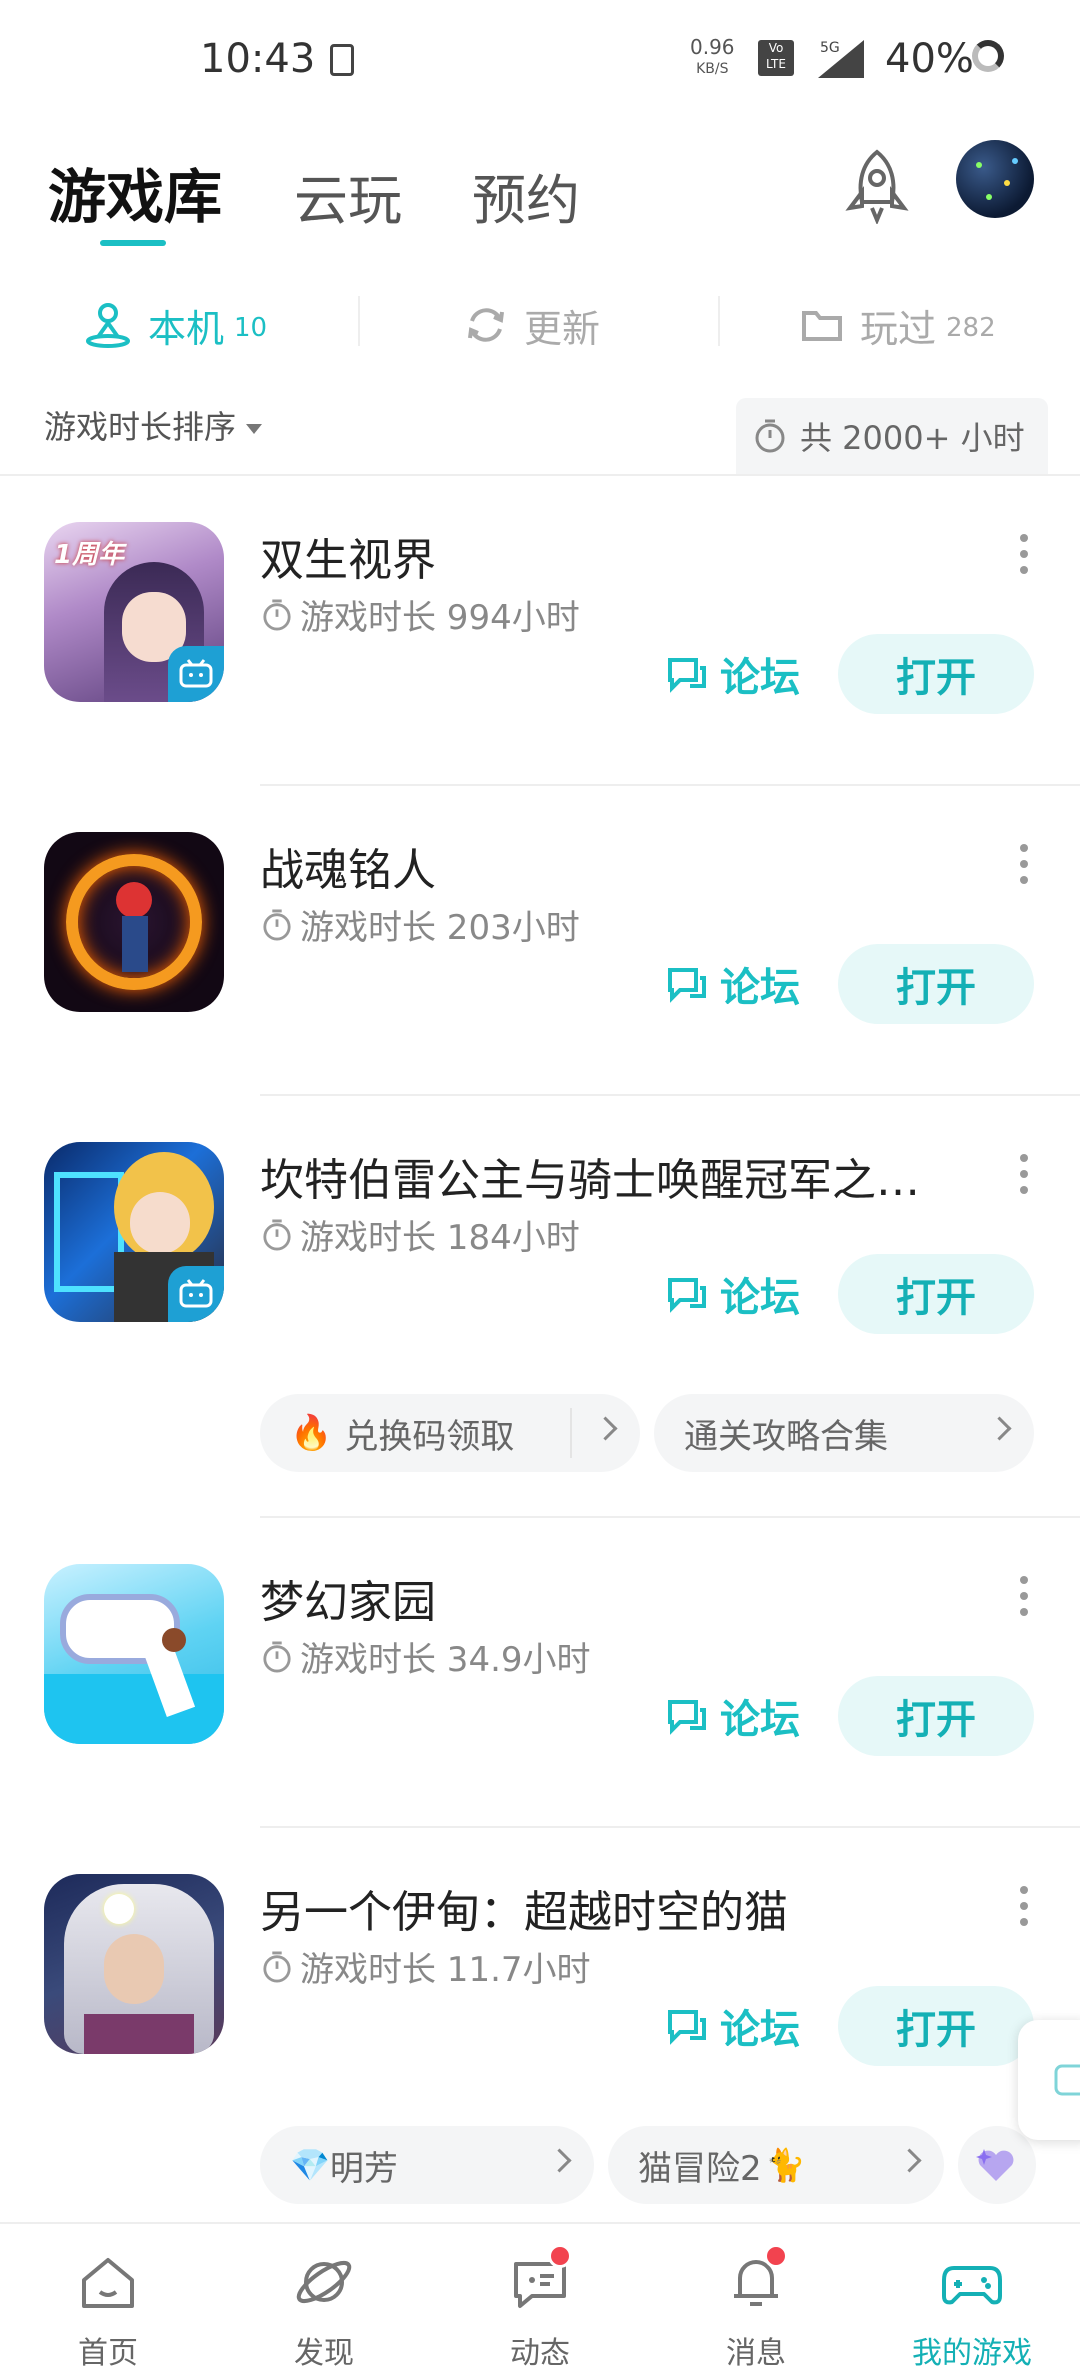  Describe the element at coordinates (342, 60) in the screenshot. I see `download-notification-icon` at that location.